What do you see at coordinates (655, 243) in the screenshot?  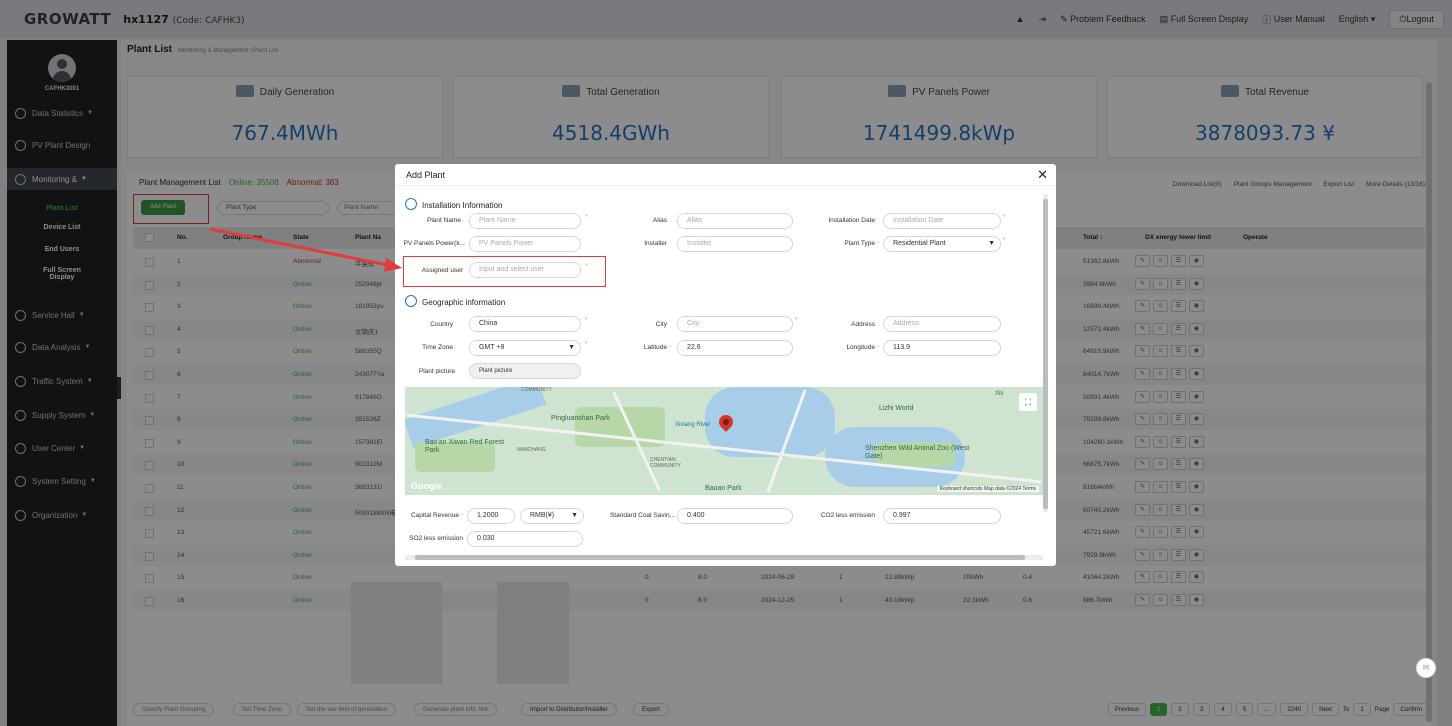 I see `installer-label: Installer` at bounding box center [655, 243].